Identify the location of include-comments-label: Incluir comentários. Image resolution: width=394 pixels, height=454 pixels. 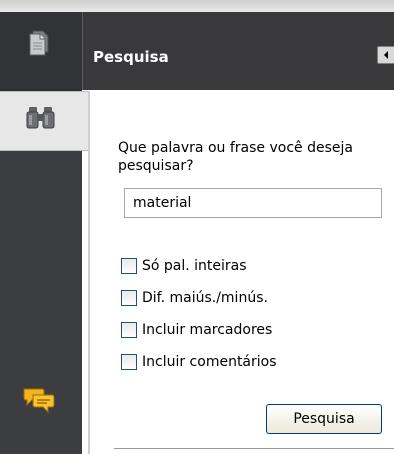
(209, 362).